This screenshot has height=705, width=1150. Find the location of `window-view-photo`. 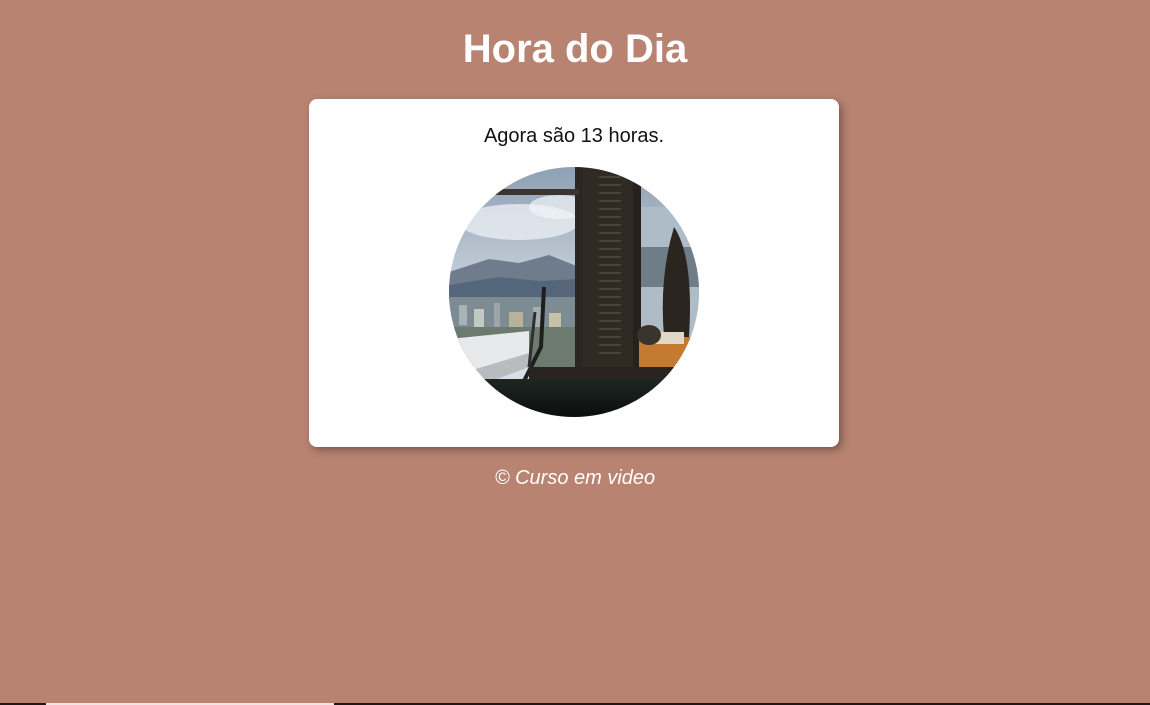

window-view-photo is located at coordinates (574, 292).